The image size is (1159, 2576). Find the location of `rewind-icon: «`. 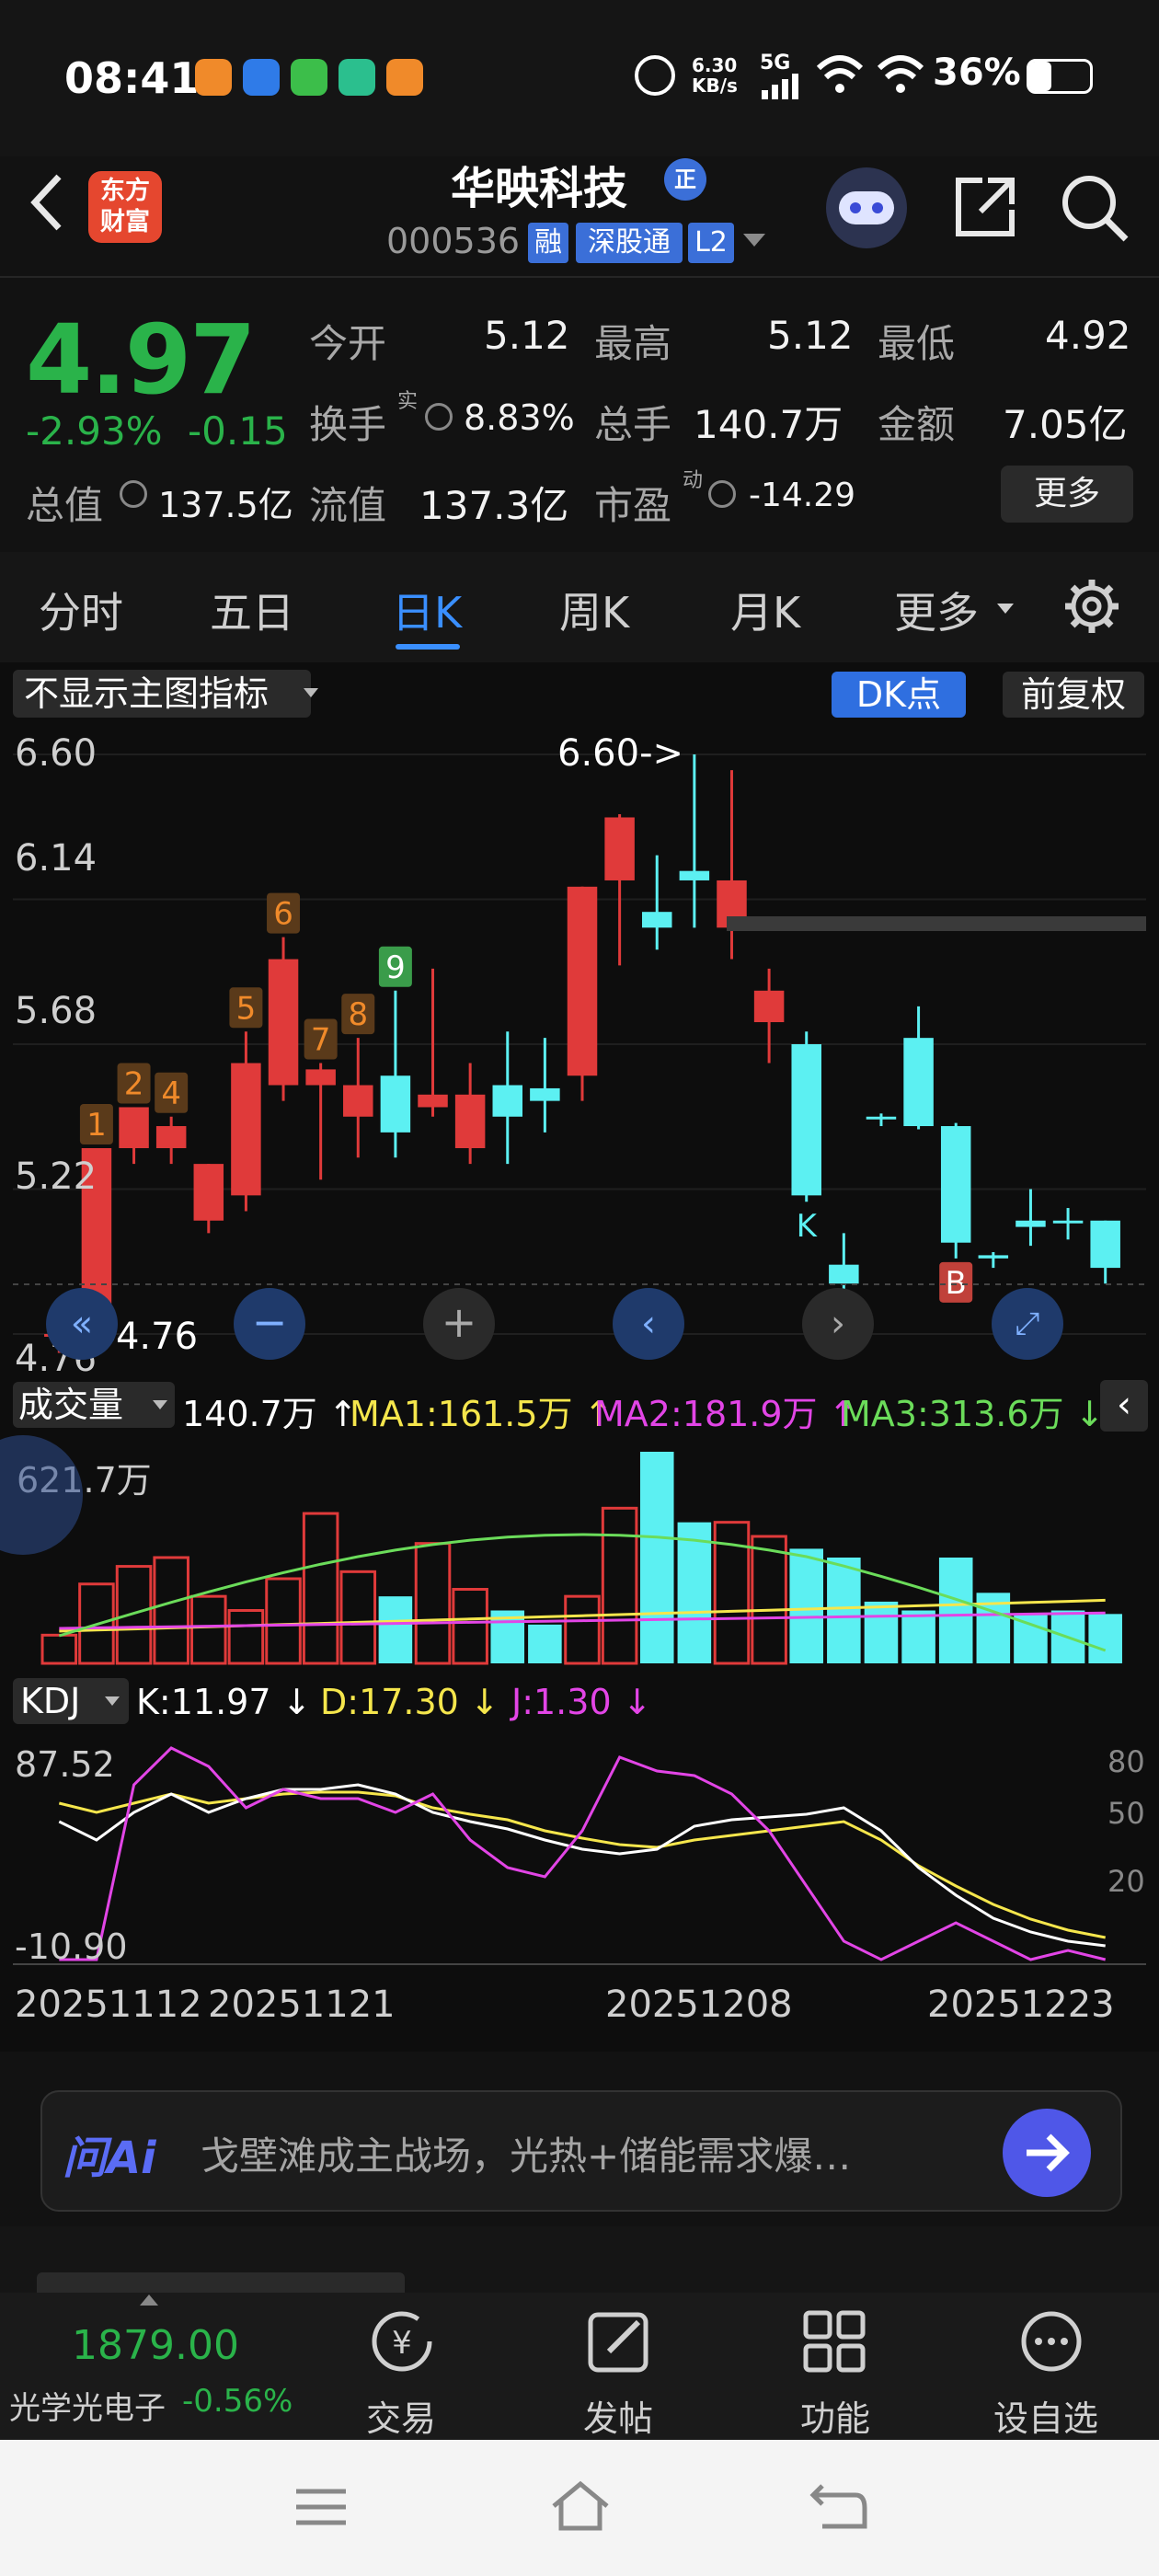

rewind-icon: « is located at coordinates (82, 1324).